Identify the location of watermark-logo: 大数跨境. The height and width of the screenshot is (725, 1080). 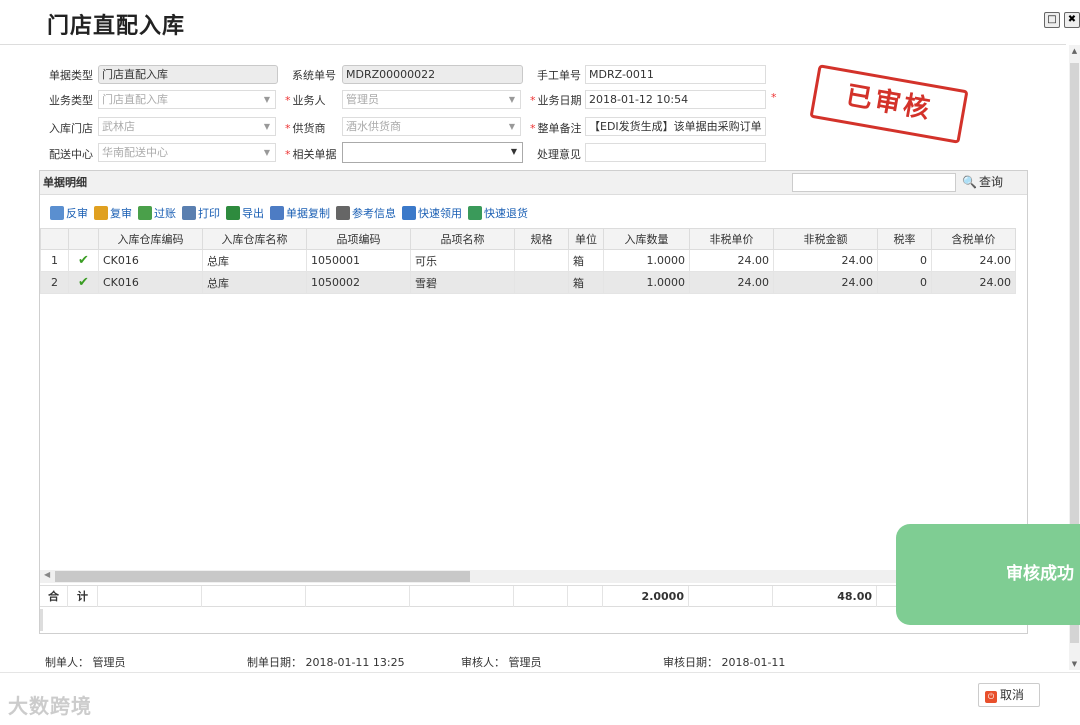
(50, 706).